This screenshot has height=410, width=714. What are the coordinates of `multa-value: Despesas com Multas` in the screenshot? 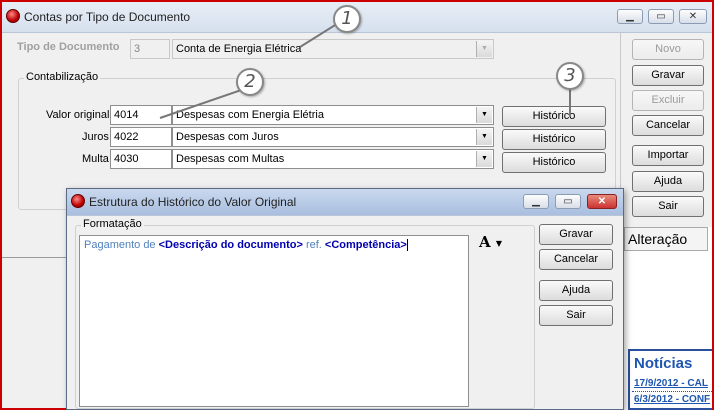 It's located at (230, 159).